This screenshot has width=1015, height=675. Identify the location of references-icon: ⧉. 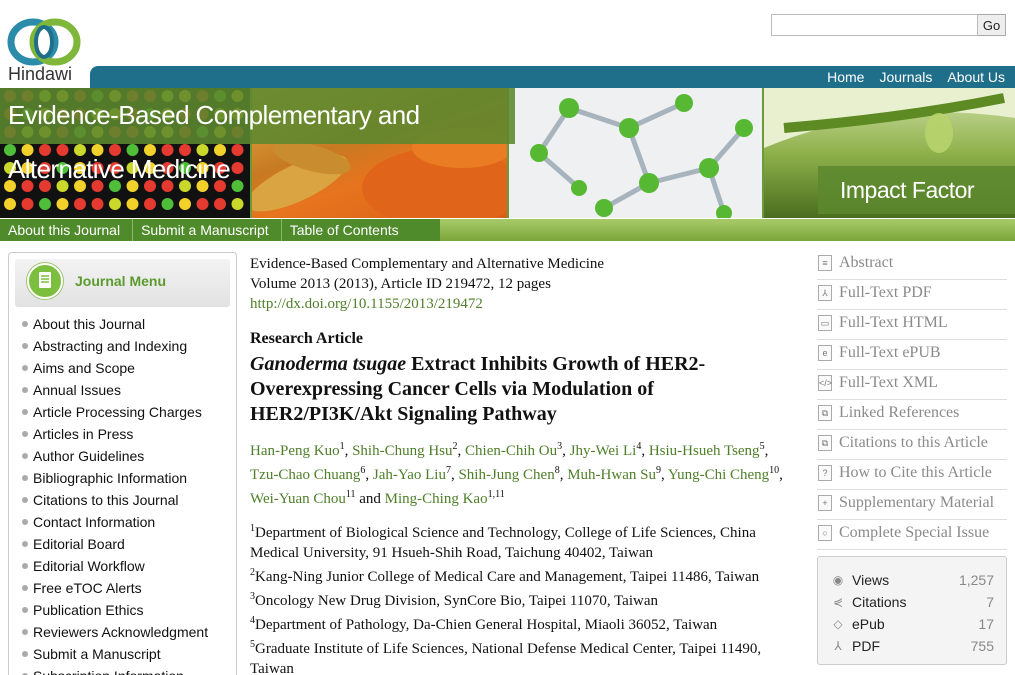
(825, 413).